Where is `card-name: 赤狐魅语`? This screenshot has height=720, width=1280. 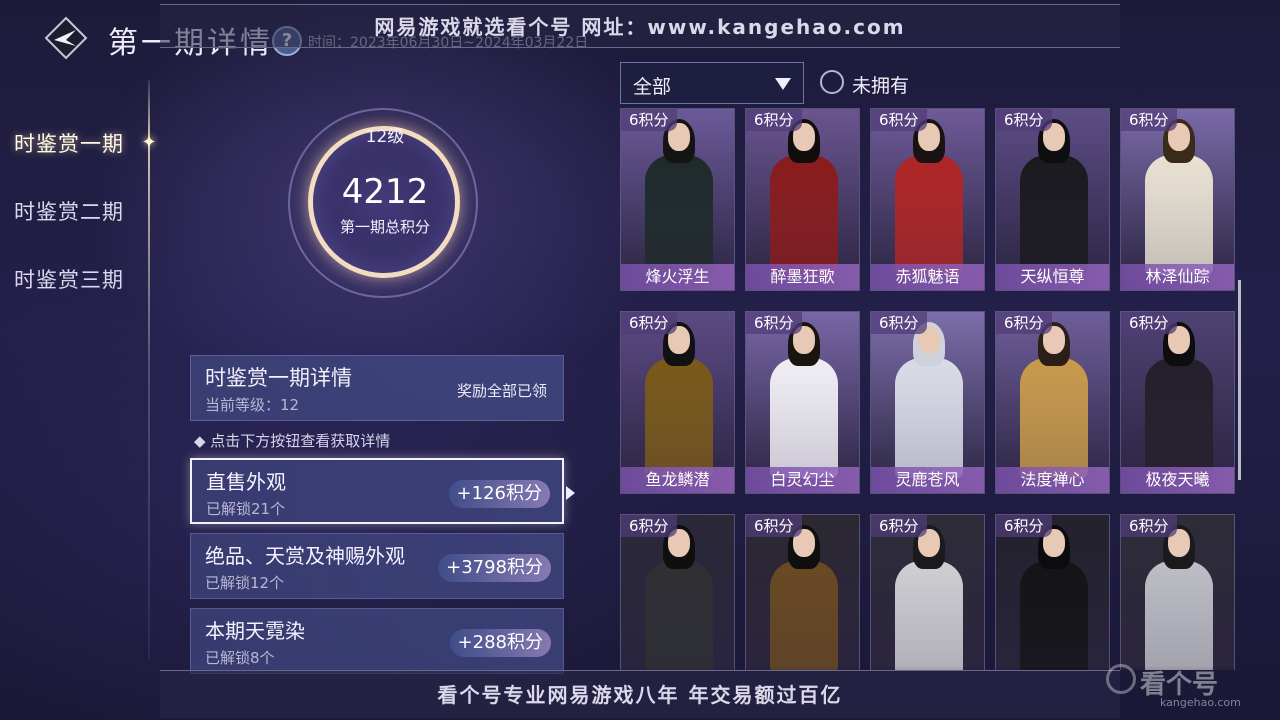 card-name: 赤狐魅语 is located at coordinates (927, 277).